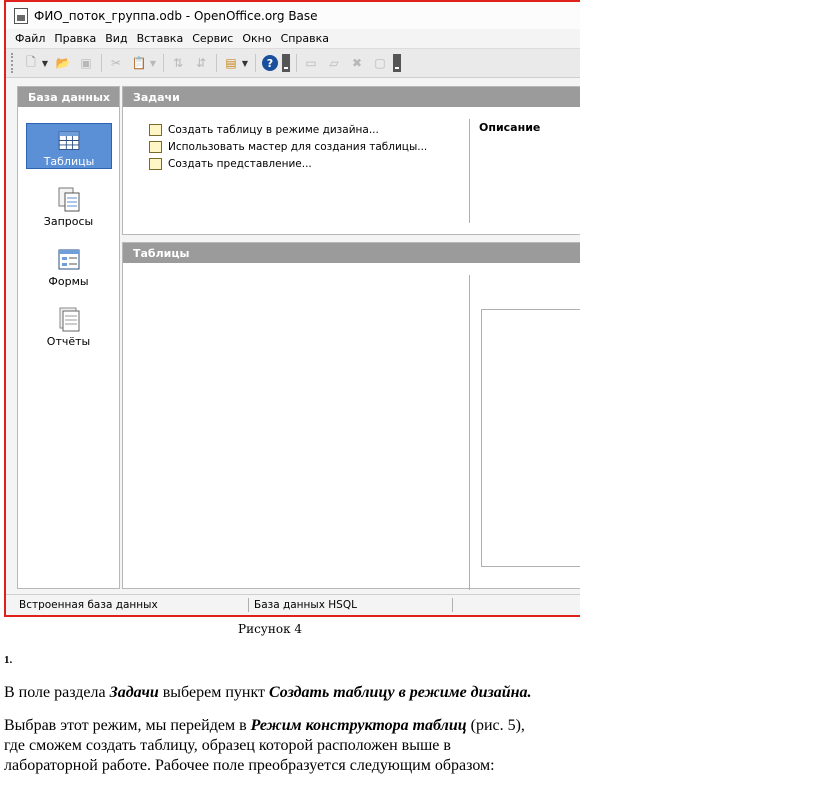 This screenshot has height=788, width=816. What do you see at coordinates (155, 129) in the screenshot?
I see `table-design-icon` at bounding box center [155, 129].